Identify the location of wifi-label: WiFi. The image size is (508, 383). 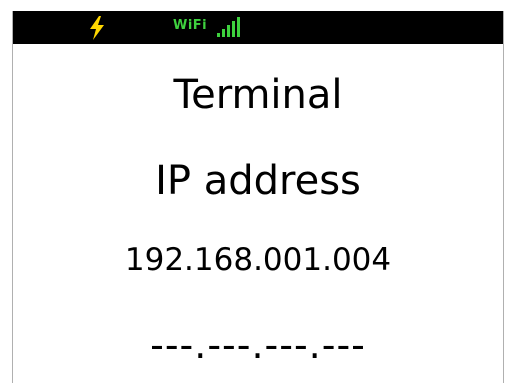
(190, 25).